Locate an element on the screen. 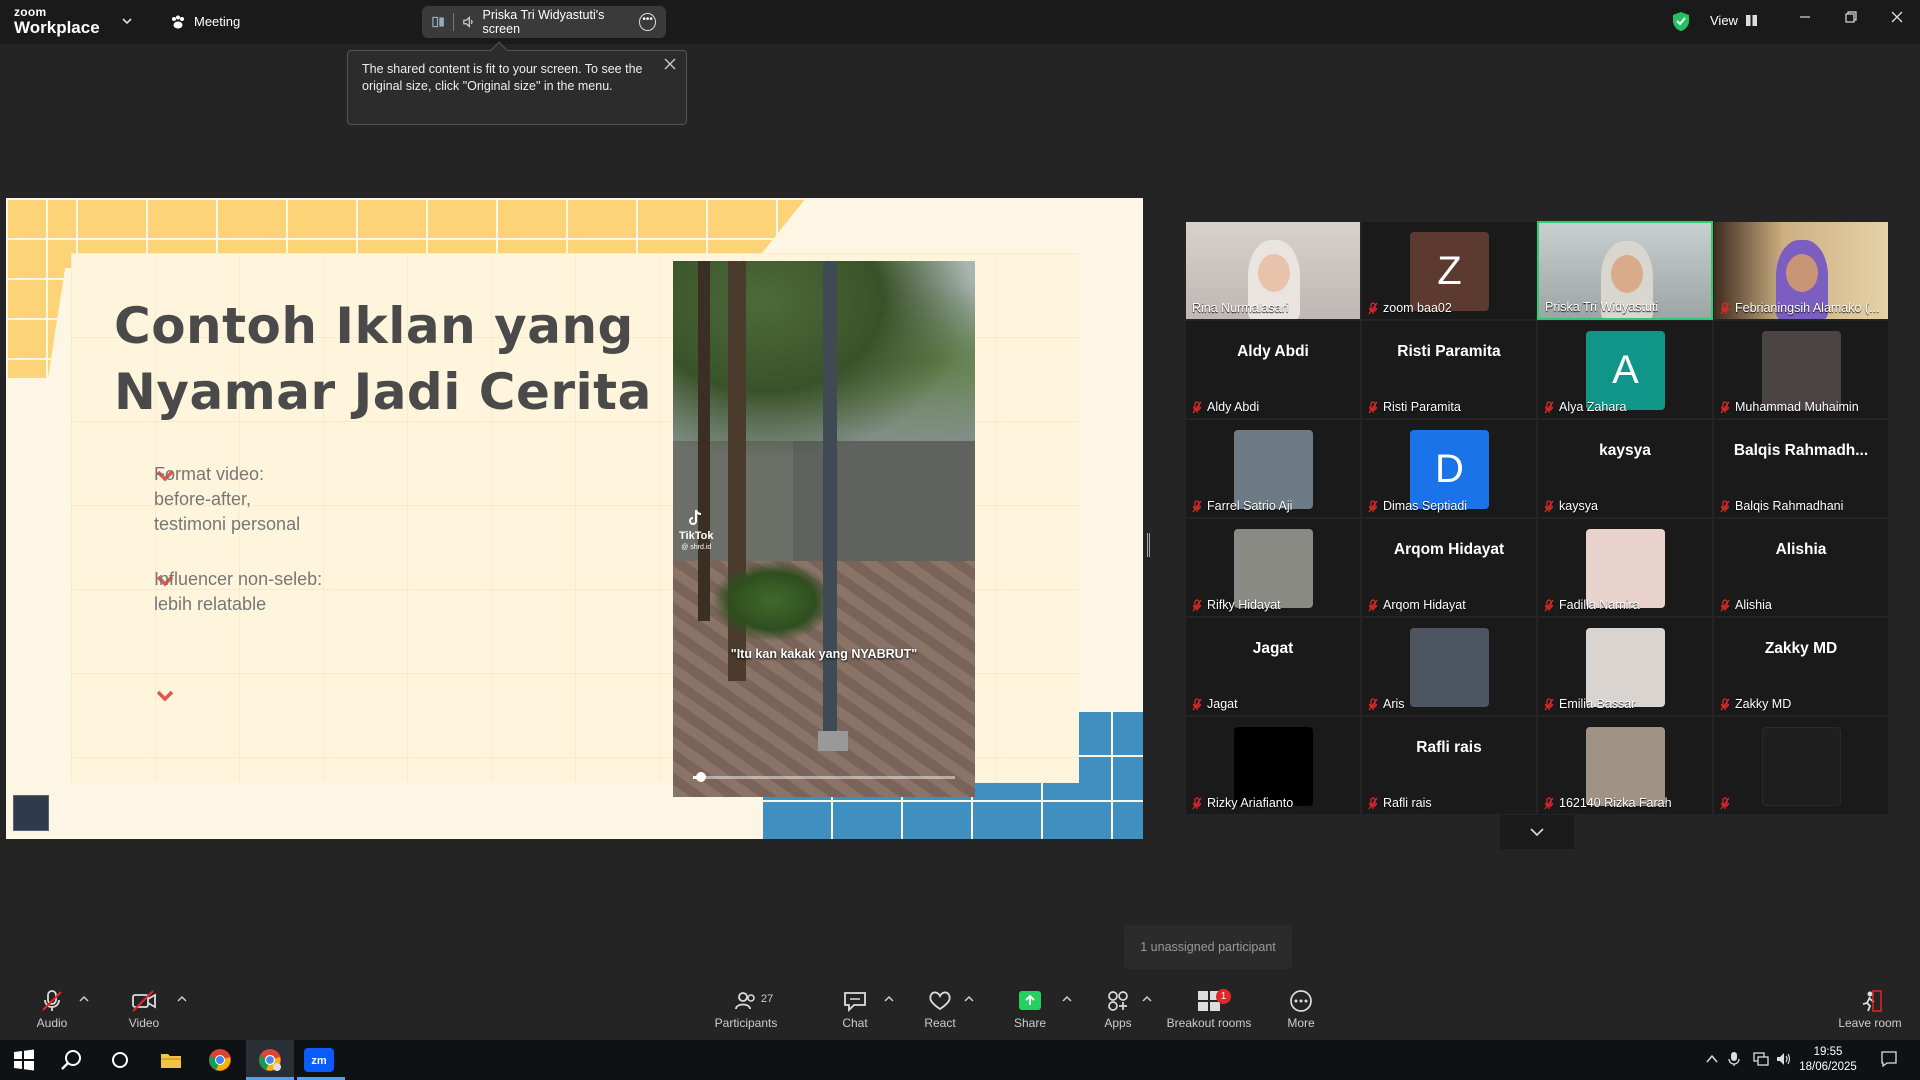  participant-tile: kaysya kaysya is located at coordinates (1625, 468).